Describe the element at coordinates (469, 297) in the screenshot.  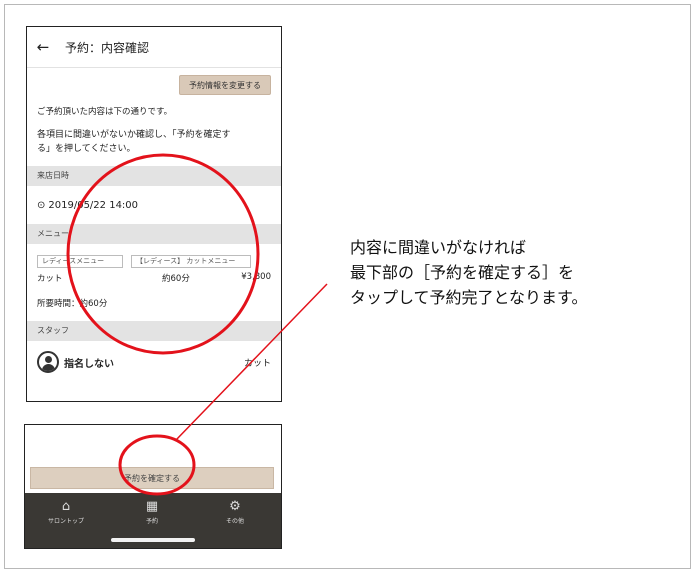
I see `caption-line-3: タップして予約完了となります。` at that location.